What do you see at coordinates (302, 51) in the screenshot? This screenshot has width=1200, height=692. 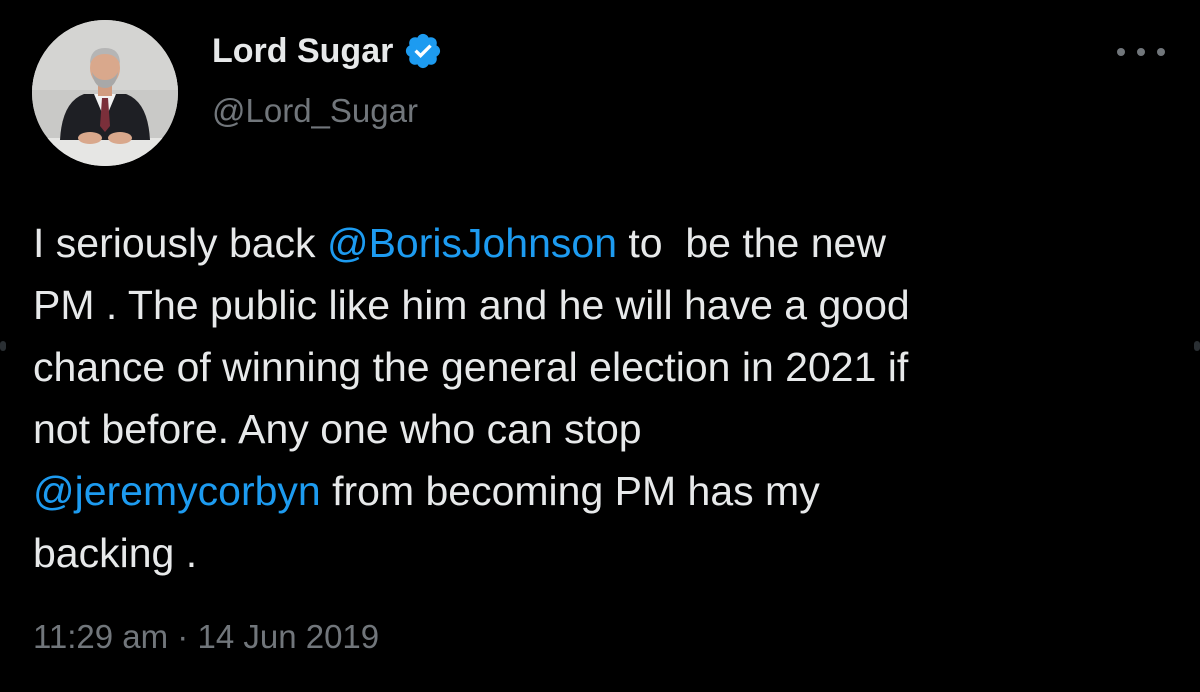 I see `author-display-name: Lord Sugar` at bounding box center [302, 51].